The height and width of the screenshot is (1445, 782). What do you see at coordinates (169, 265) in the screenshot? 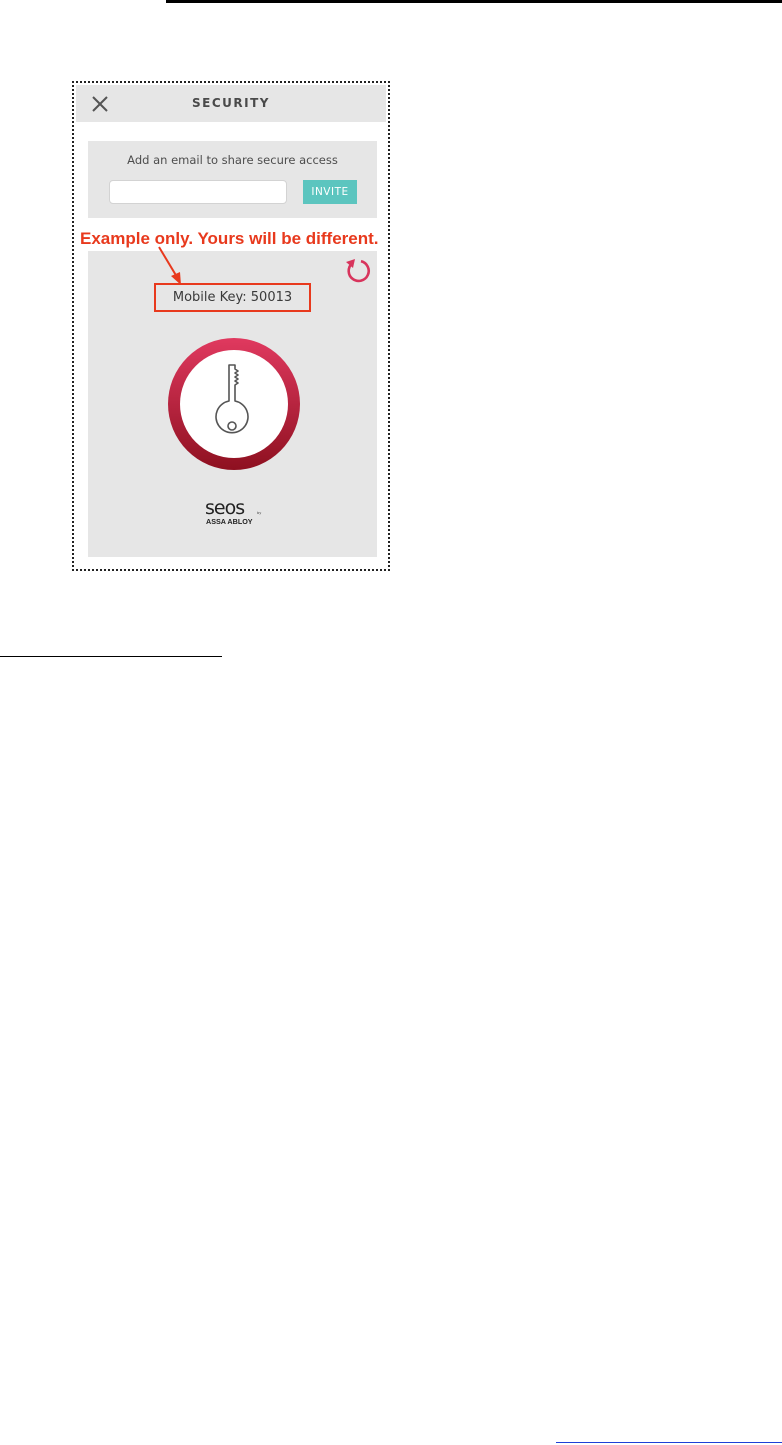
I see `annotation-arrow` at bounding box center [169, 265].